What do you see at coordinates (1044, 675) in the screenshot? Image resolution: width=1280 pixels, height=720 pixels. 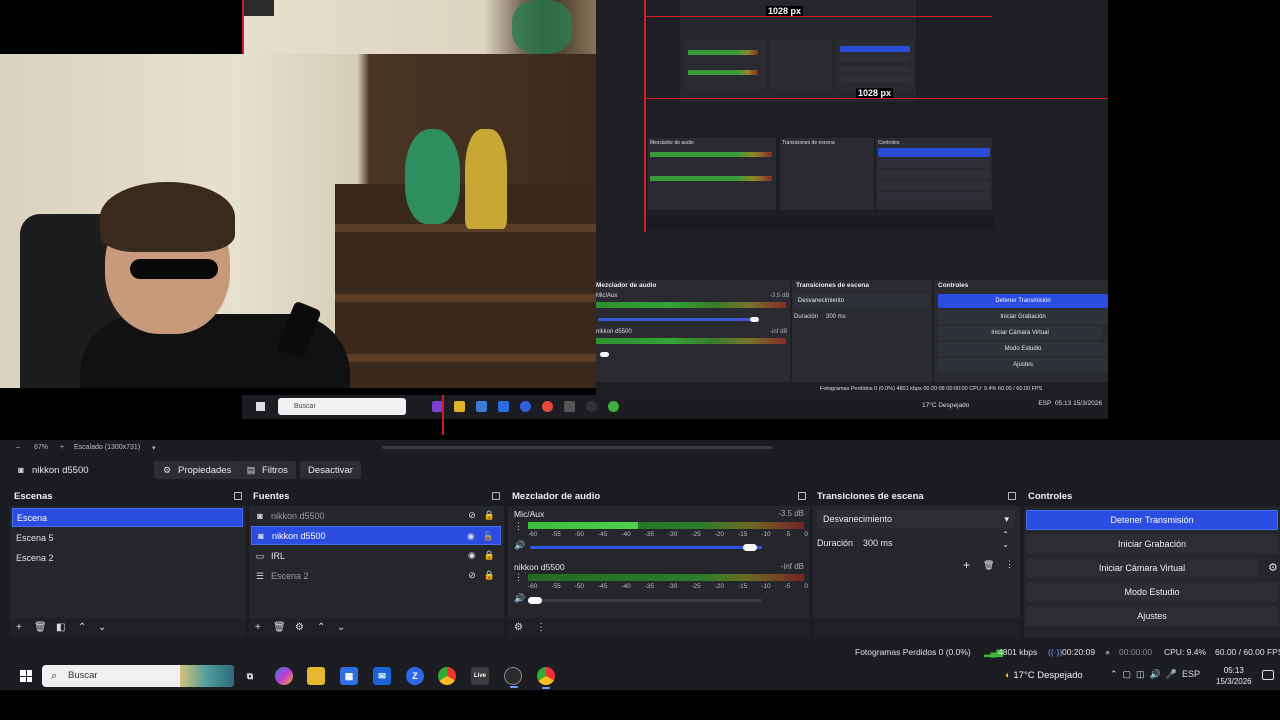 I see `weather-widget: ◐ 17°C Despejado` at bounding box center [1044, 675].